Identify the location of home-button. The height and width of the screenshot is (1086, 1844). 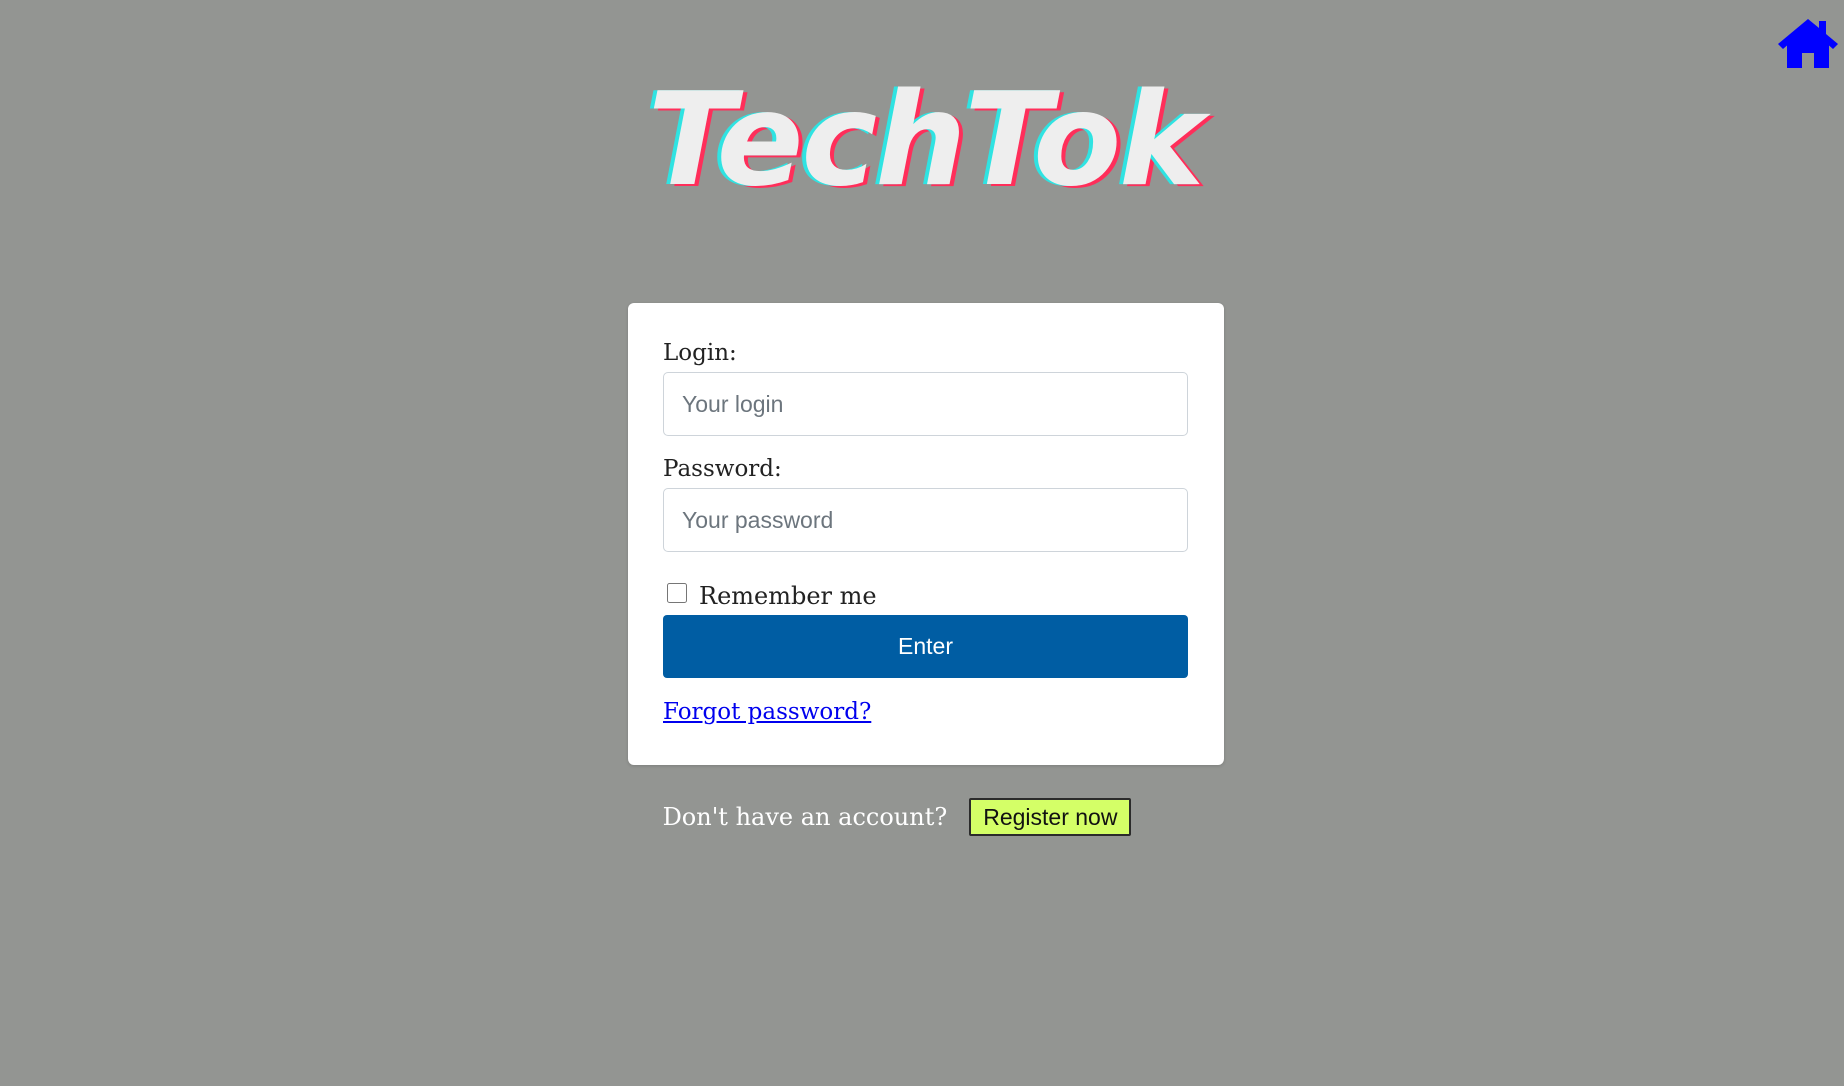
(1808, 43).